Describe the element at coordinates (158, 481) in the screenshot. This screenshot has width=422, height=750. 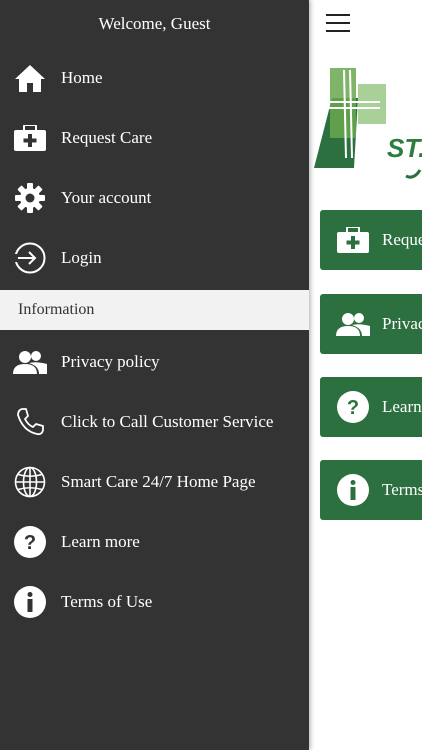
I see `drawer-item-label: Smart Care 24/7 Home Page` at that location.